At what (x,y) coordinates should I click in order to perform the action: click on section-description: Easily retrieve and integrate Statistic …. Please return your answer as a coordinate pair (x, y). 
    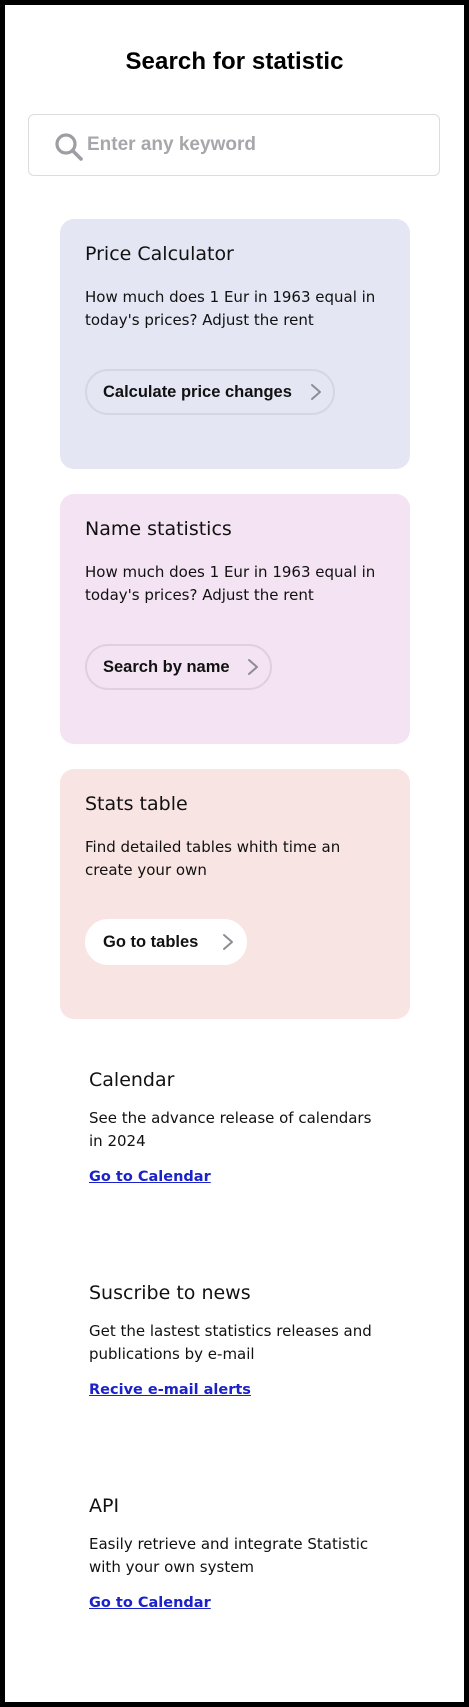
    Looking at the image, I should click on (229, 1555).